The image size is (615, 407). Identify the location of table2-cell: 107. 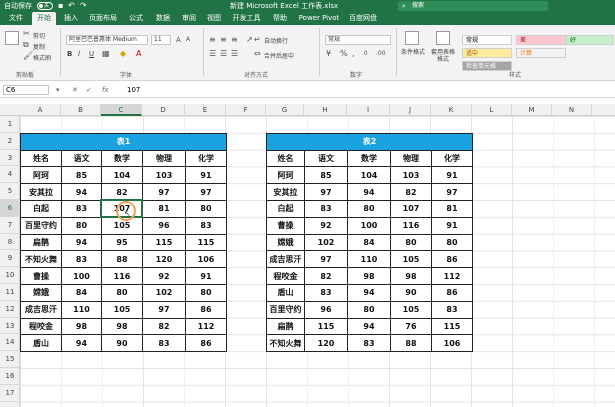
(411, 208).